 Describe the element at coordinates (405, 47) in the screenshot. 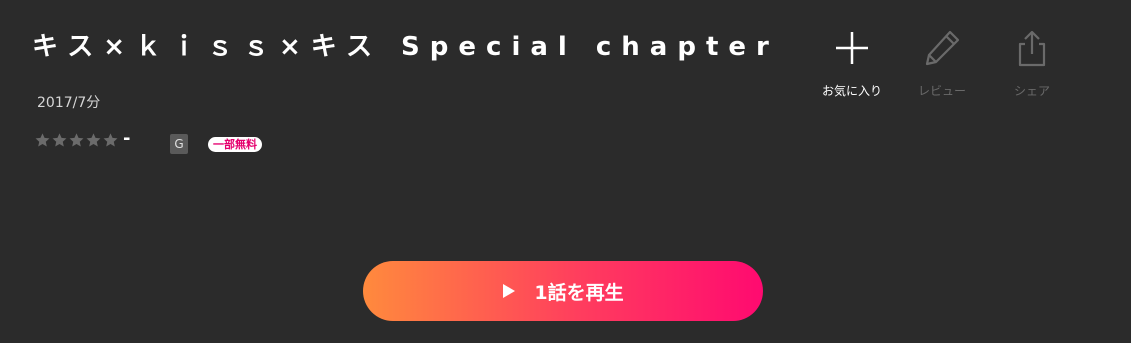

I see `page-title: キス×ｋｉｓｓ×キス Special chapter` at that location.